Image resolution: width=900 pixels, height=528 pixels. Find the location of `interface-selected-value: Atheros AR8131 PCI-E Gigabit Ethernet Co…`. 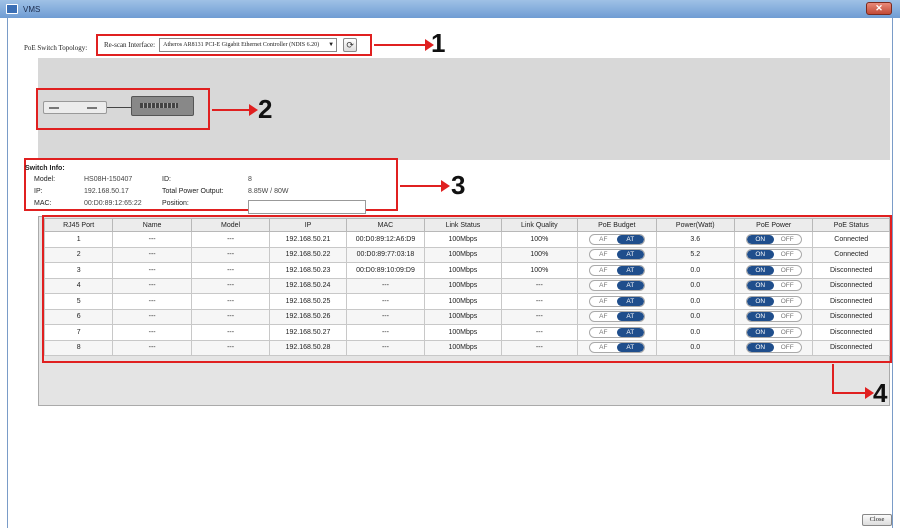

interface-selected-value: Atheros AR8131 PCI-E Gigabit Ethernet Co… is located at coordinates (241, 45).